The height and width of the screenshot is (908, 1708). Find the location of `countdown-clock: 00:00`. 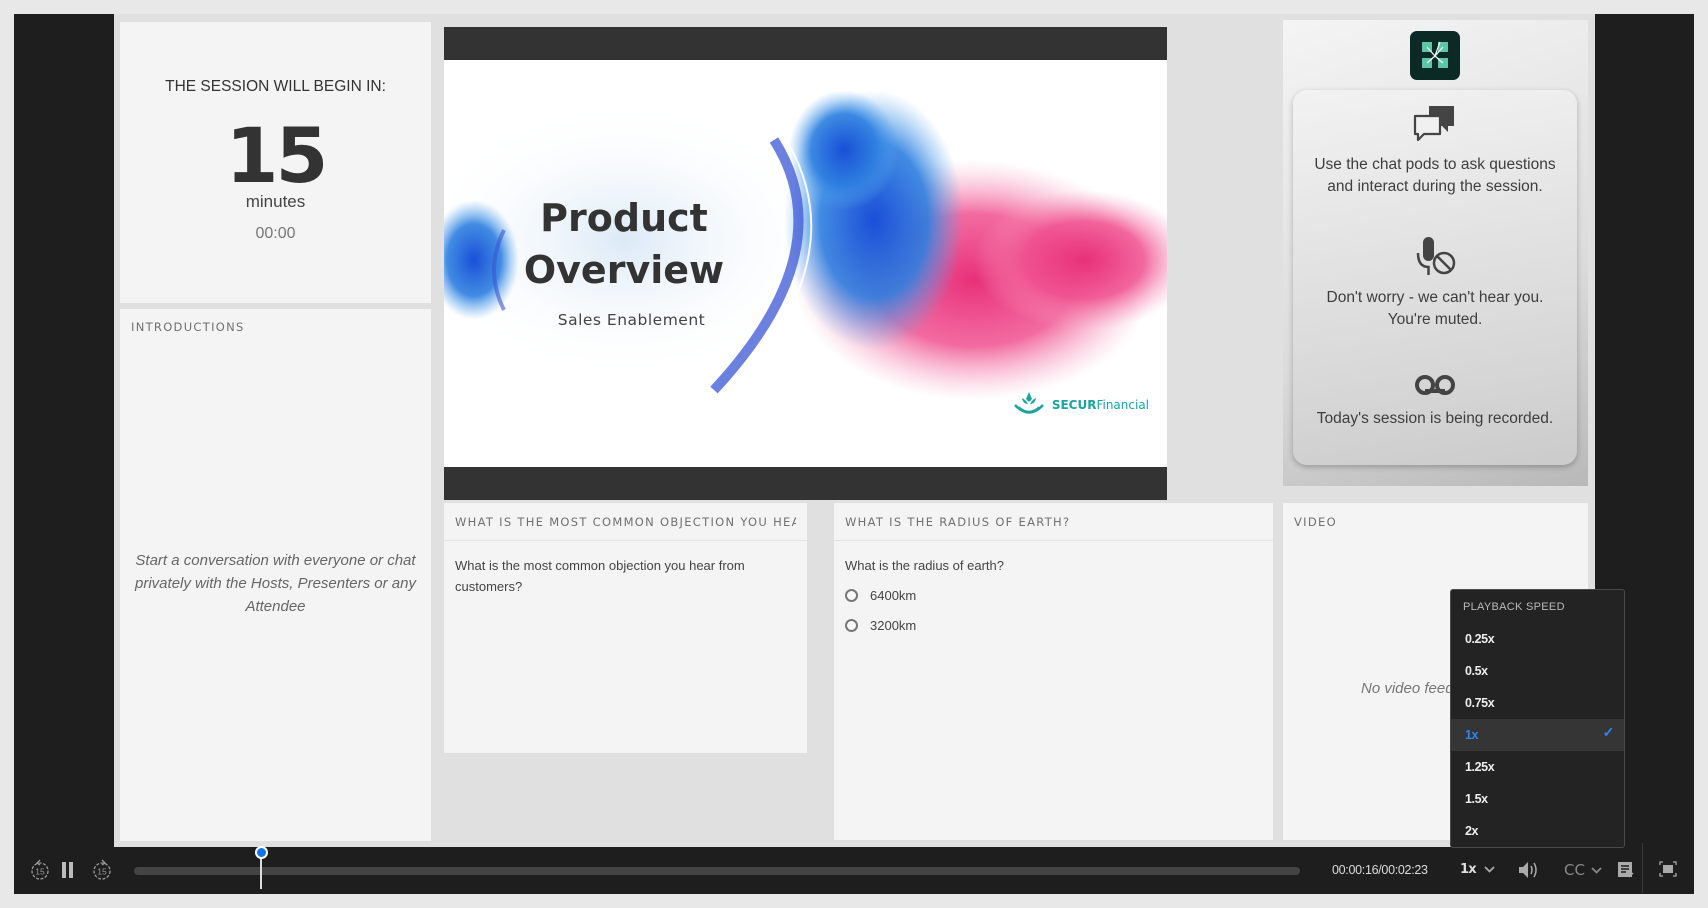

countdown-clock: 00:00 is located at coordinates (275, 233).